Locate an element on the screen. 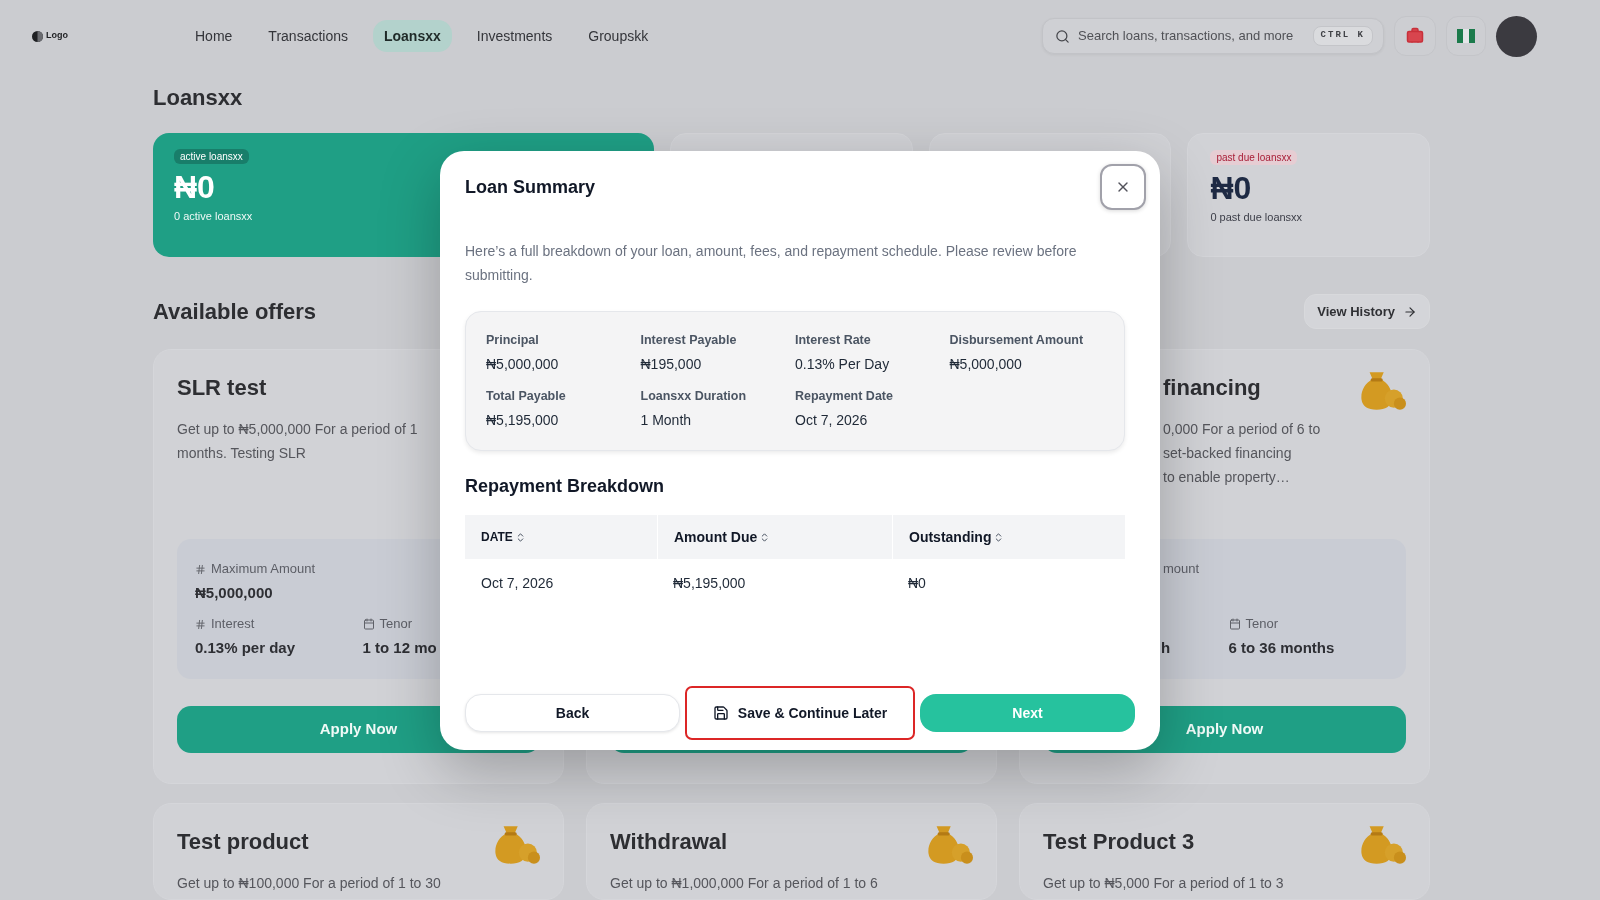  info-value: 1 to 12 mo is located at coordinates (399, 647).